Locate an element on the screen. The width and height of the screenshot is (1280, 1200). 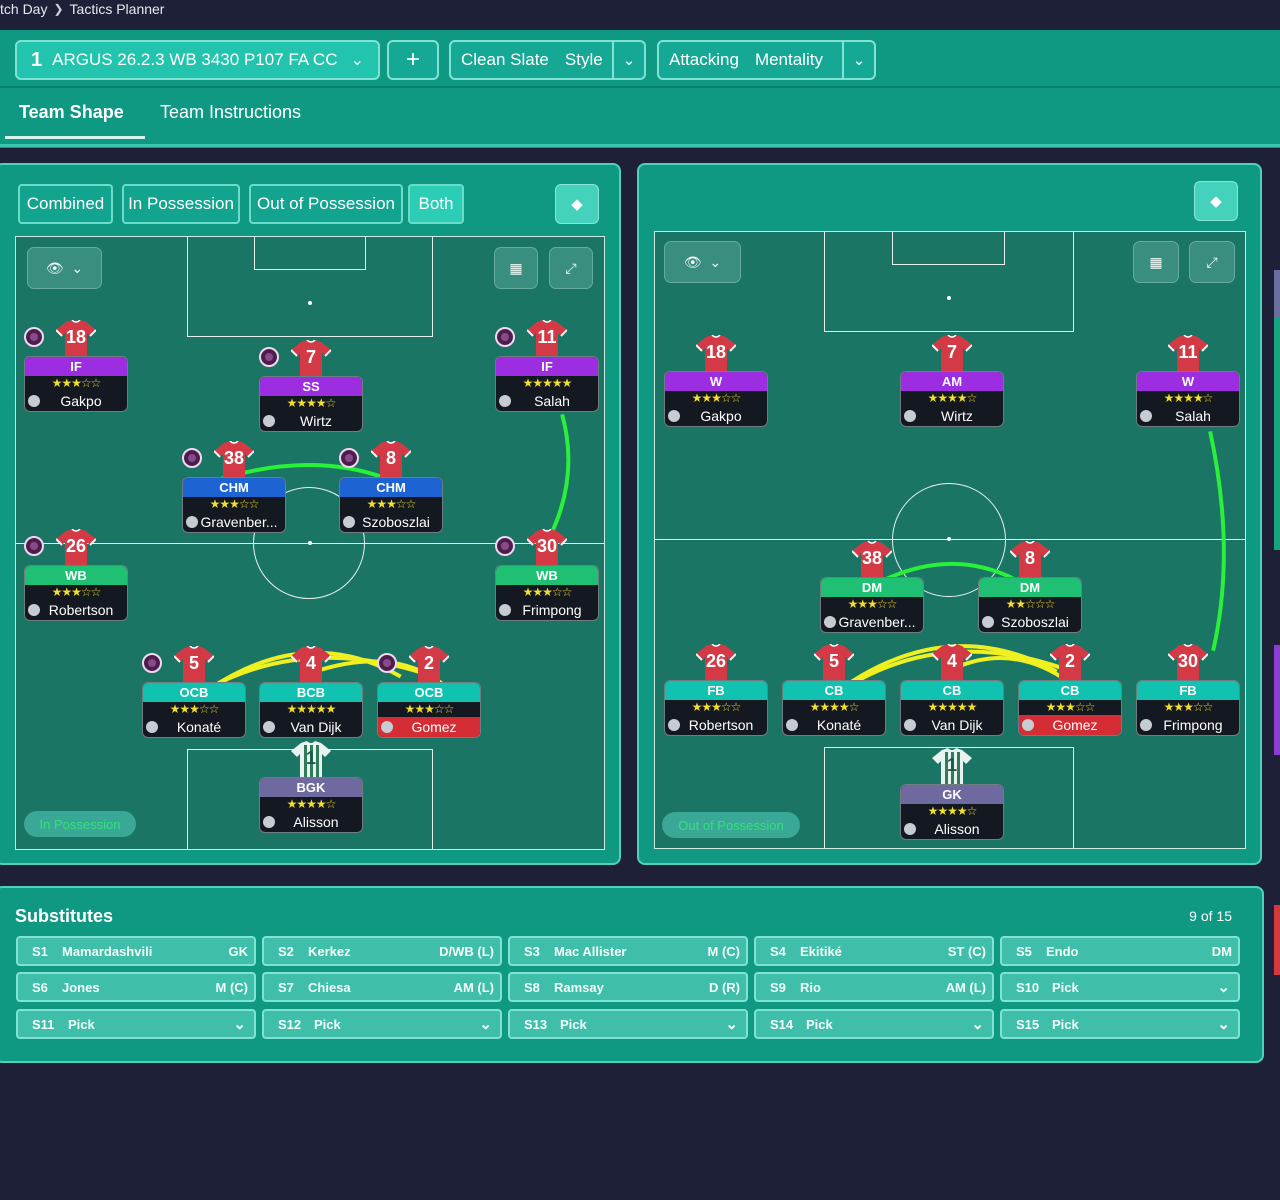
player-info: FB ★★★☆☆ Frimpong is located at coordinates (1188, 708).